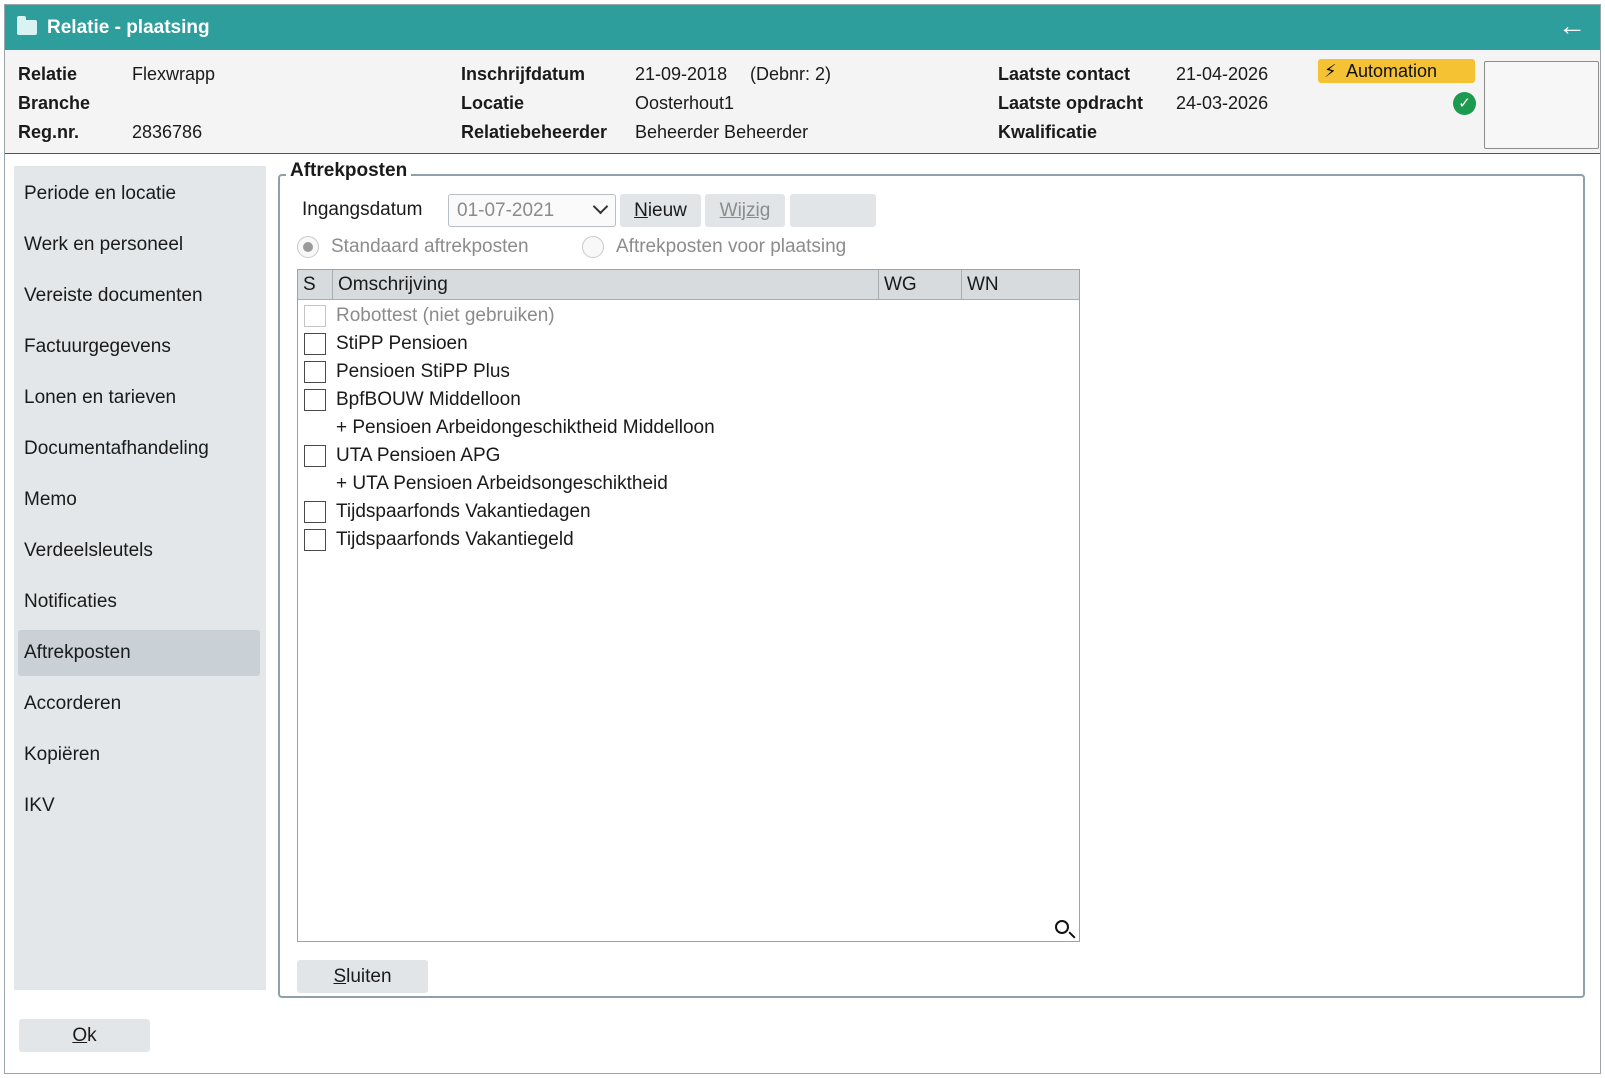 This screenshot has width=1605, height=1078. What do you see at coordinates (688, 512) in the screenshot?
I see `table-row: Tijdspaarfonds Vakantiedagen` at bounding box center [688, 512].